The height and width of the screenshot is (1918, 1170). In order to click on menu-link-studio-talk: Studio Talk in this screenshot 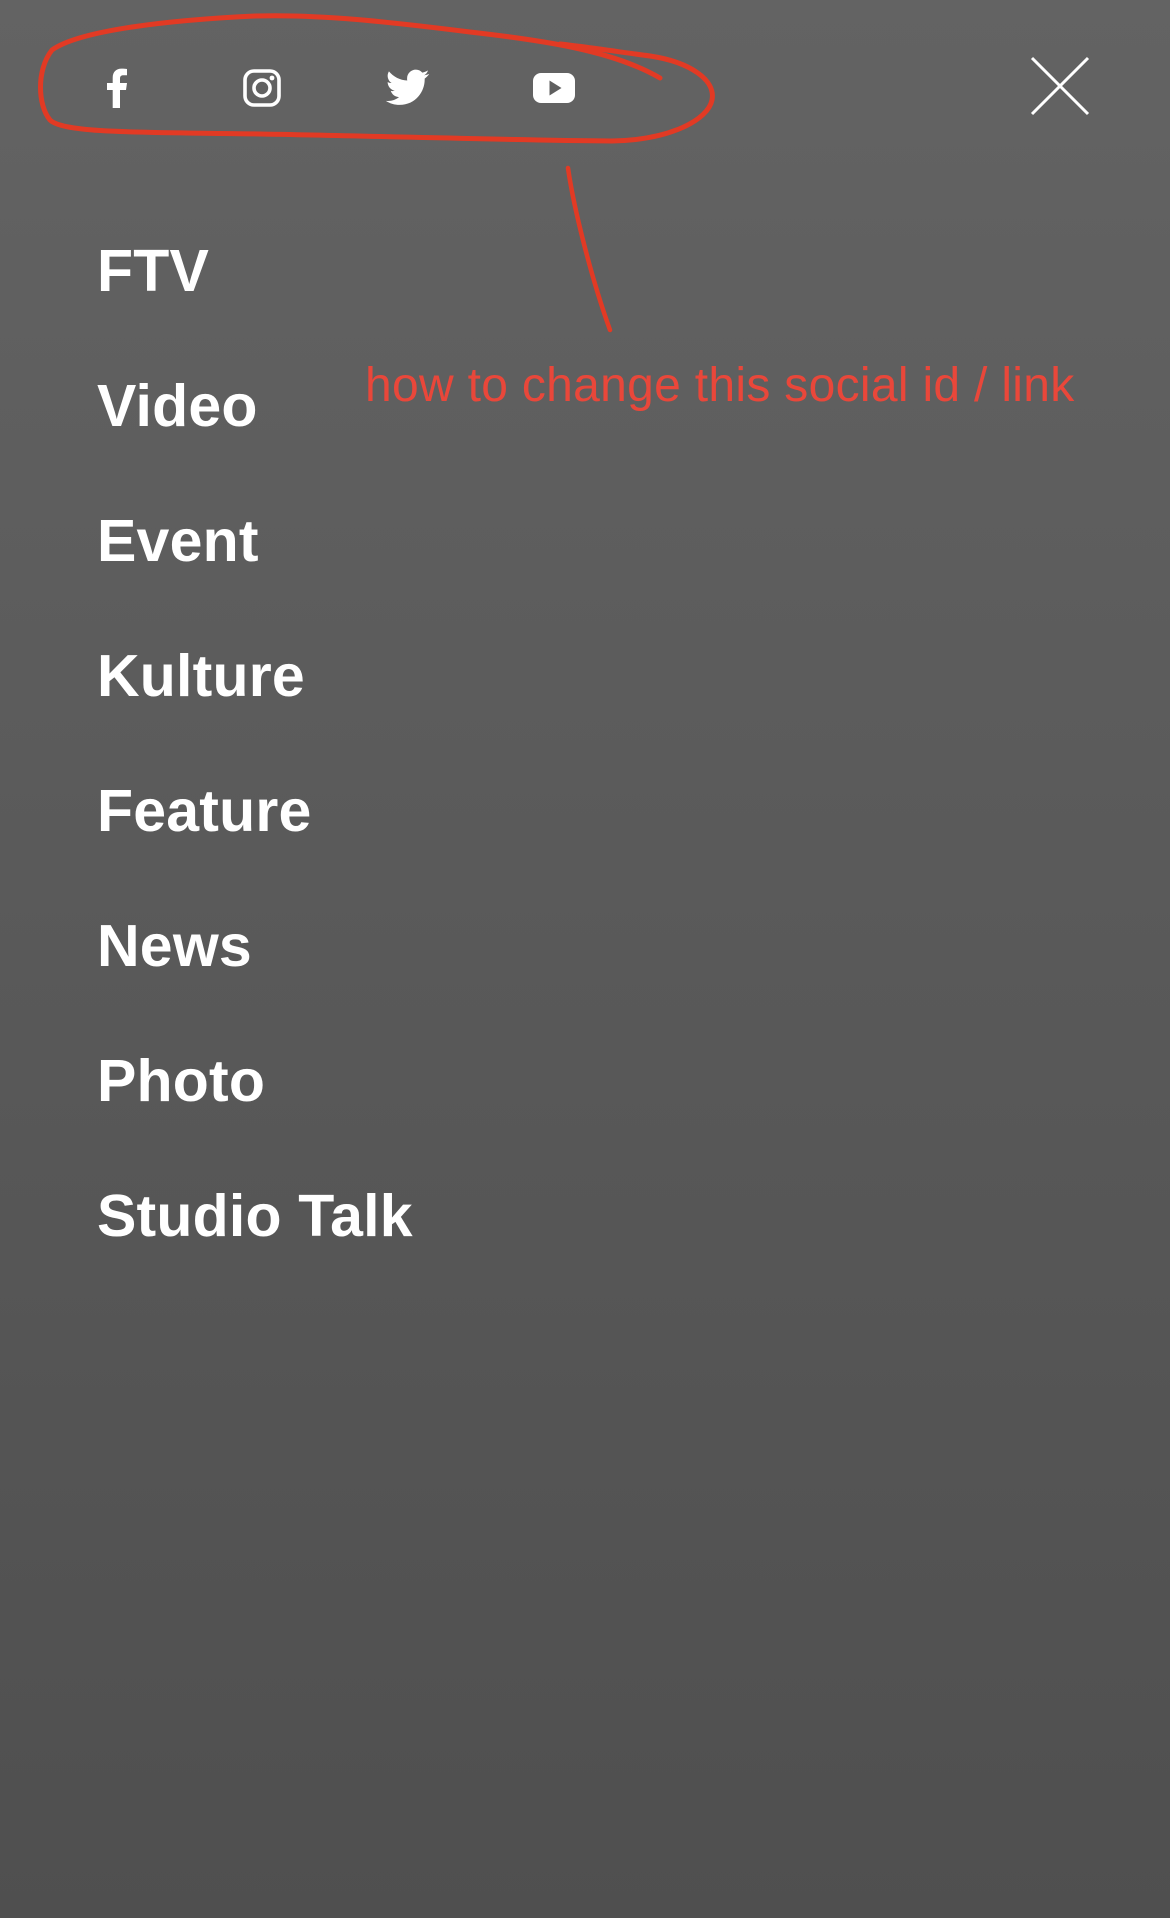, I will do `click(255, 1216)`.